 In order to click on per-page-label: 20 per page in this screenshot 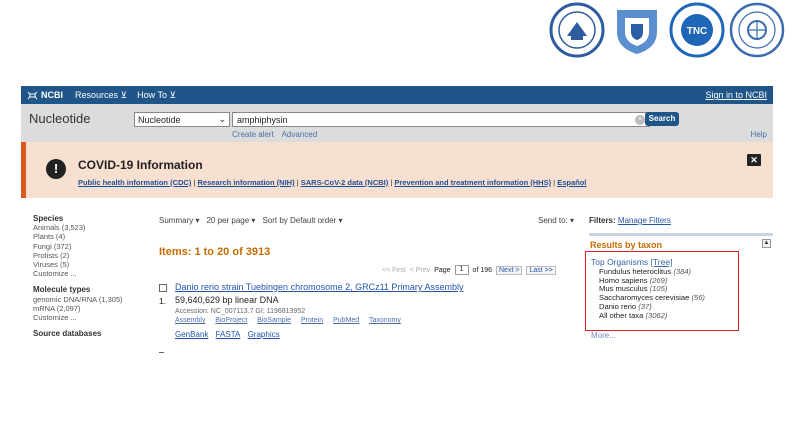, I will do `click(228, 220)`.